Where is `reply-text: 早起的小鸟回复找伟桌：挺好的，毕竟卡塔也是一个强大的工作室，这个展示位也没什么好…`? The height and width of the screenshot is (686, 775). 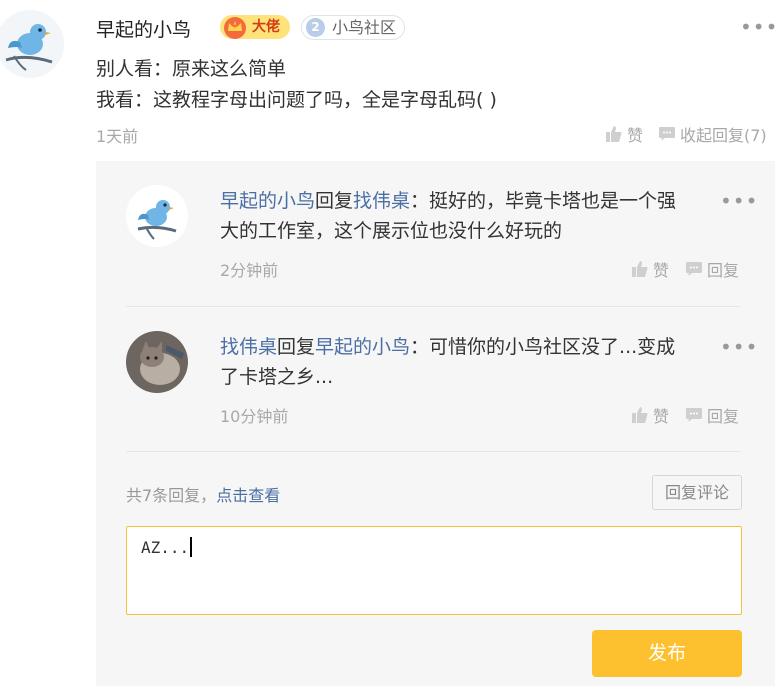 reply-text: 早起的小鸟回复找伟桌：挺好的，毕竟卡塔也是一个强大的工作室，这个展示位也没什么好… is located at coordinates (455, 216).